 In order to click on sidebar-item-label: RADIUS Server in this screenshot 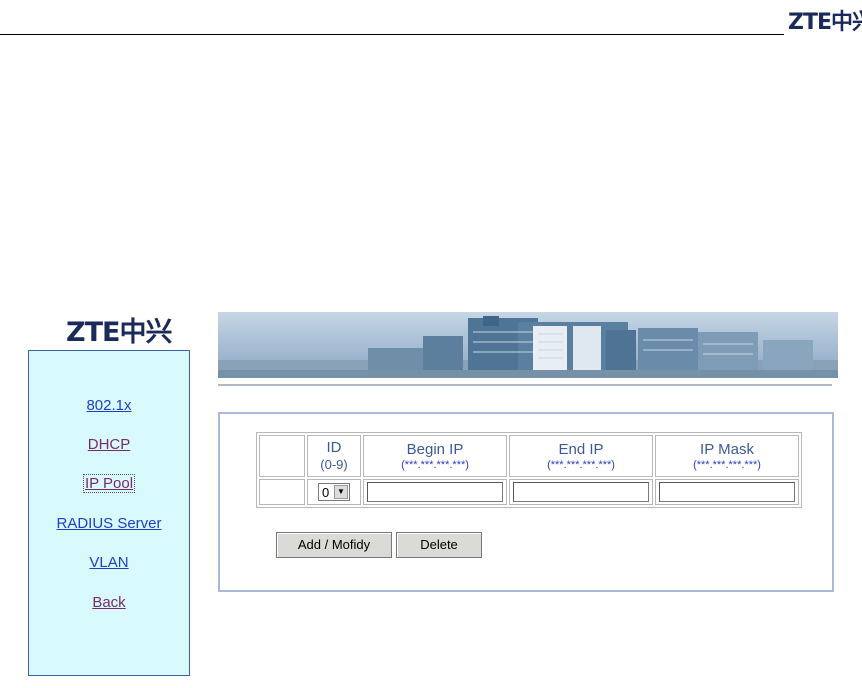, I will do `click(109, 523)`.